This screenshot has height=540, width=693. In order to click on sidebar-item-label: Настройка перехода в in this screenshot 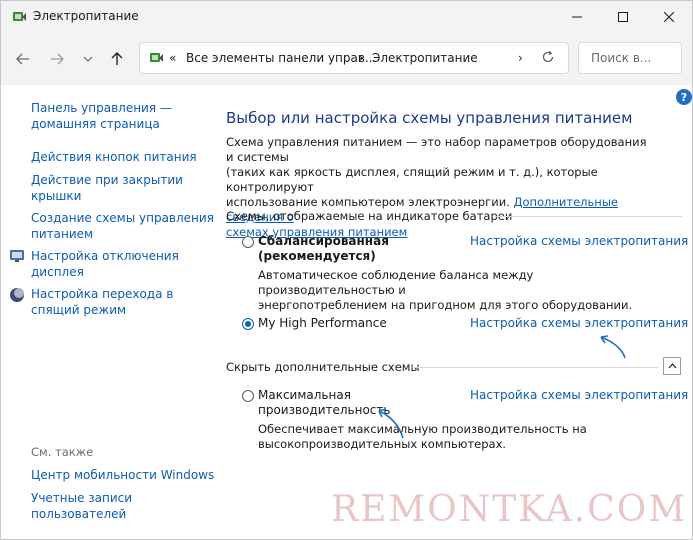, I will do `click(102, 294)`.